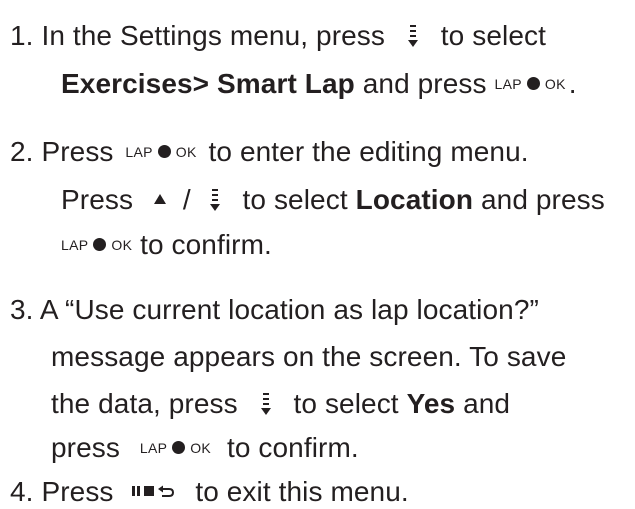  I want to click on step-3-line-2: message appears on the screen. To save, so click(308, 357).